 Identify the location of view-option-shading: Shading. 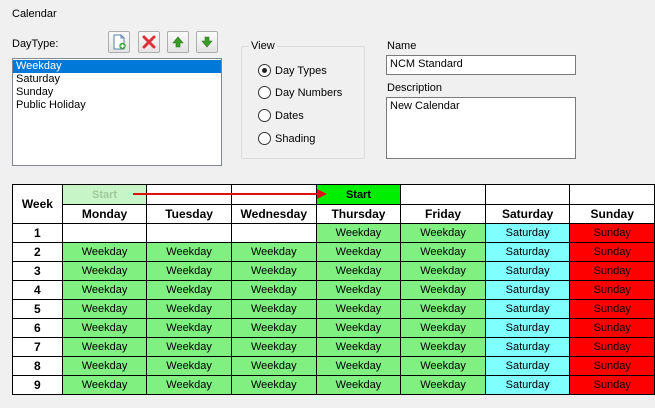
(286, 138).